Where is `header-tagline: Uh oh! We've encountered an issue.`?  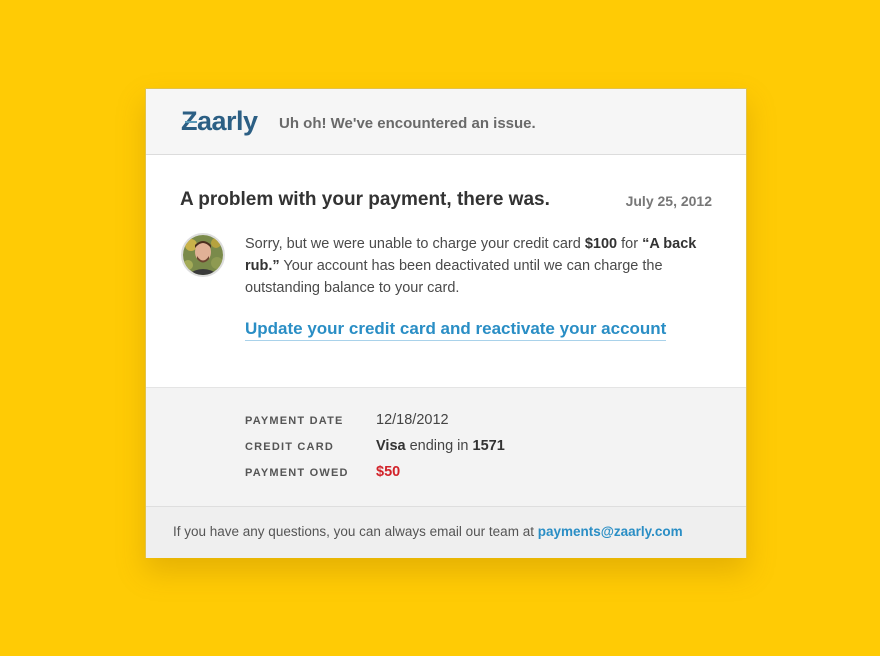
header-tagline: Uh oh! We've encountered an issue. is located at coordinates (407, 123).